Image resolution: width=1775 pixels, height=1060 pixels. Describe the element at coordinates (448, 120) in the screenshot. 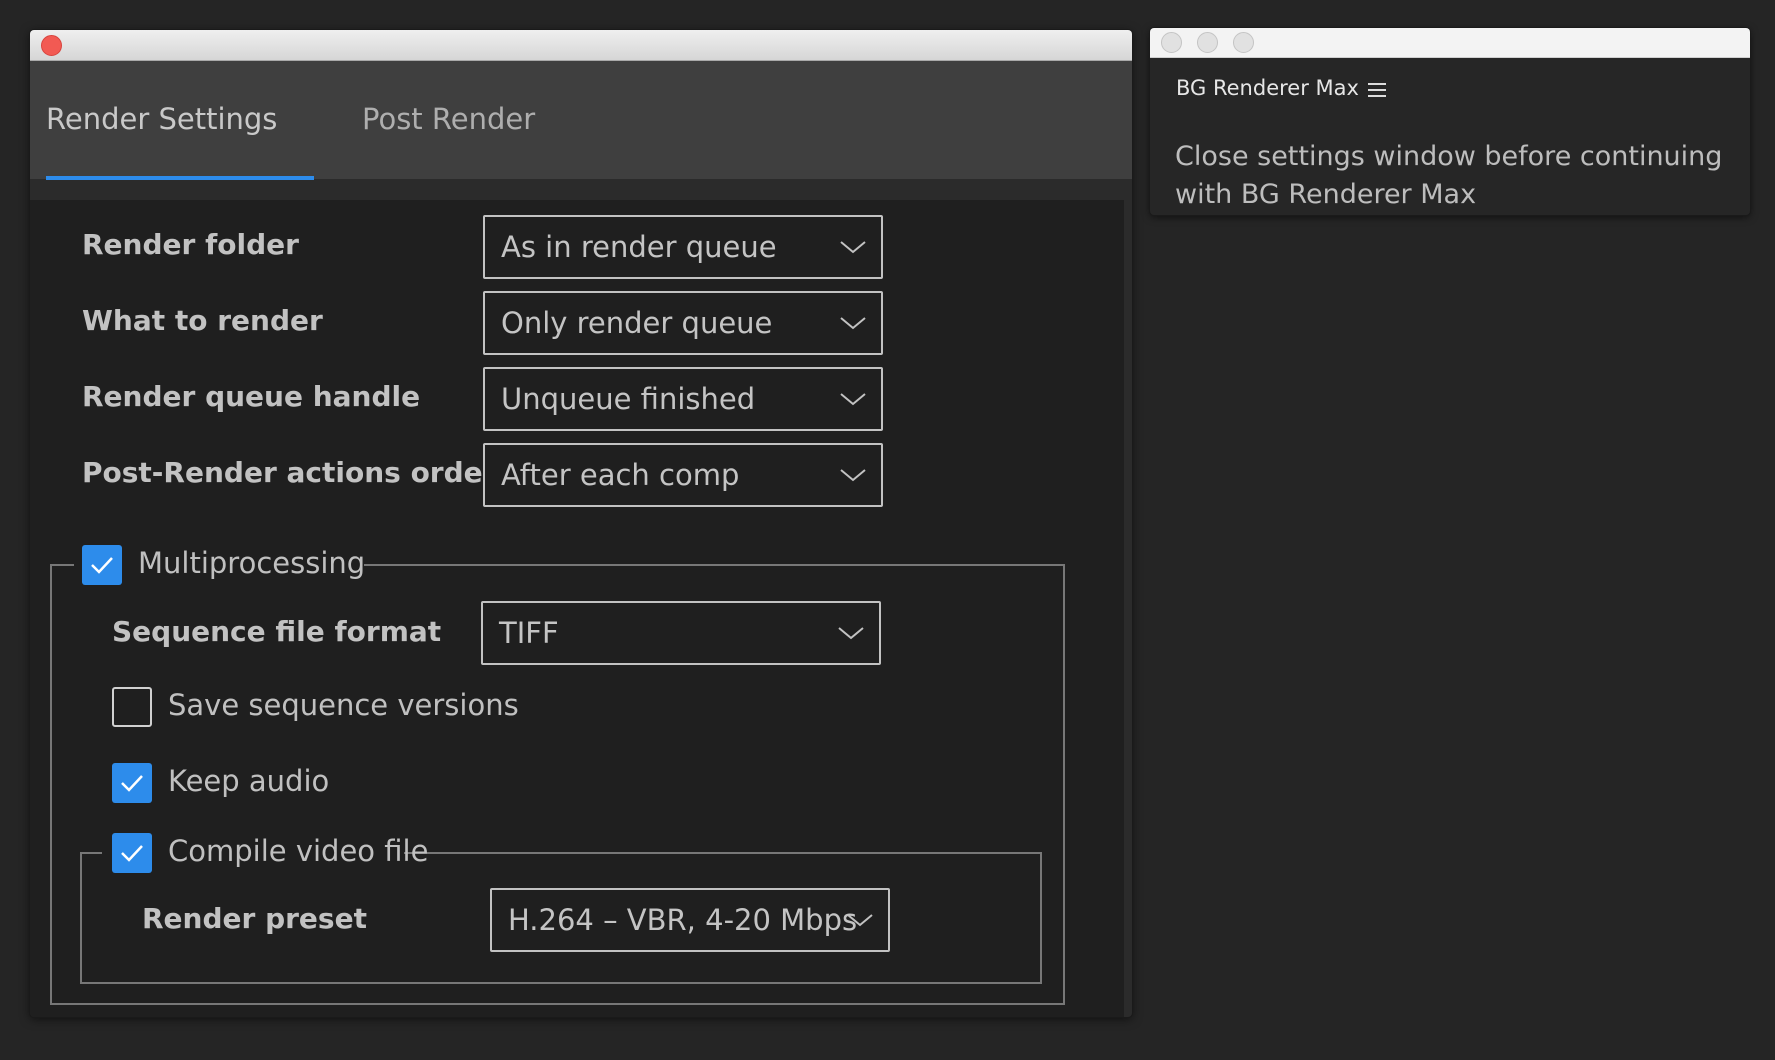

I see `tab-post-render: Post Render` at that location.